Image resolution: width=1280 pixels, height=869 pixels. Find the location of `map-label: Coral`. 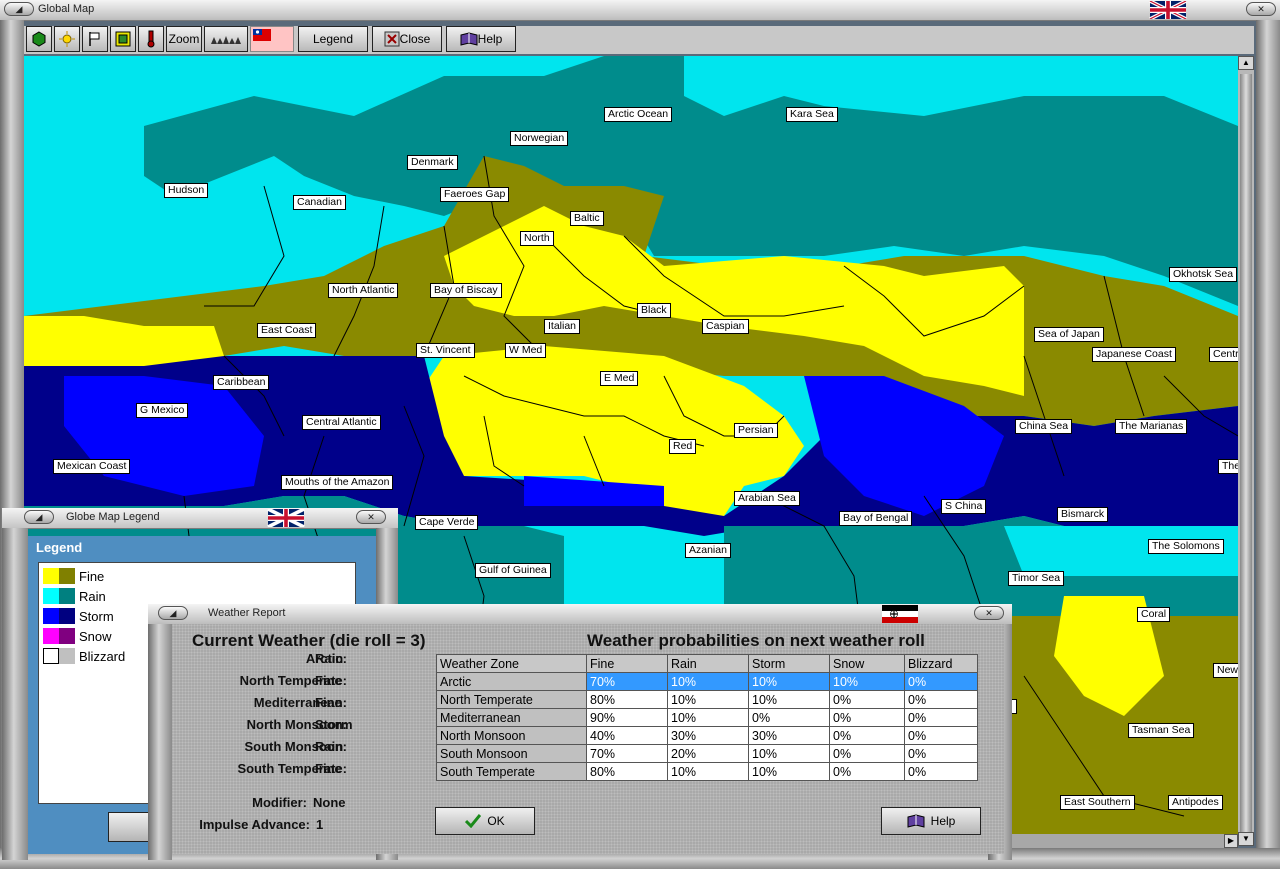

map-label: Coral is located at coordinates (1154, 614).